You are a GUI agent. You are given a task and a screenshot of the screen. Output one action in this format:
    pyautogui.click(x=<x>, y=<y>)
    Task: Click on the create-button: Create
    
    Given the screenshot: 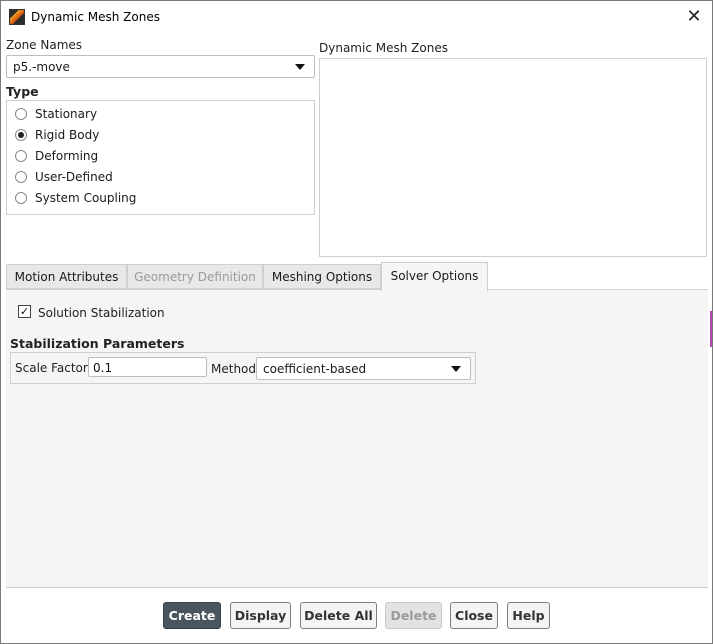 What is the action you would take?
    pyautogui.click(x=192, y=615)
    